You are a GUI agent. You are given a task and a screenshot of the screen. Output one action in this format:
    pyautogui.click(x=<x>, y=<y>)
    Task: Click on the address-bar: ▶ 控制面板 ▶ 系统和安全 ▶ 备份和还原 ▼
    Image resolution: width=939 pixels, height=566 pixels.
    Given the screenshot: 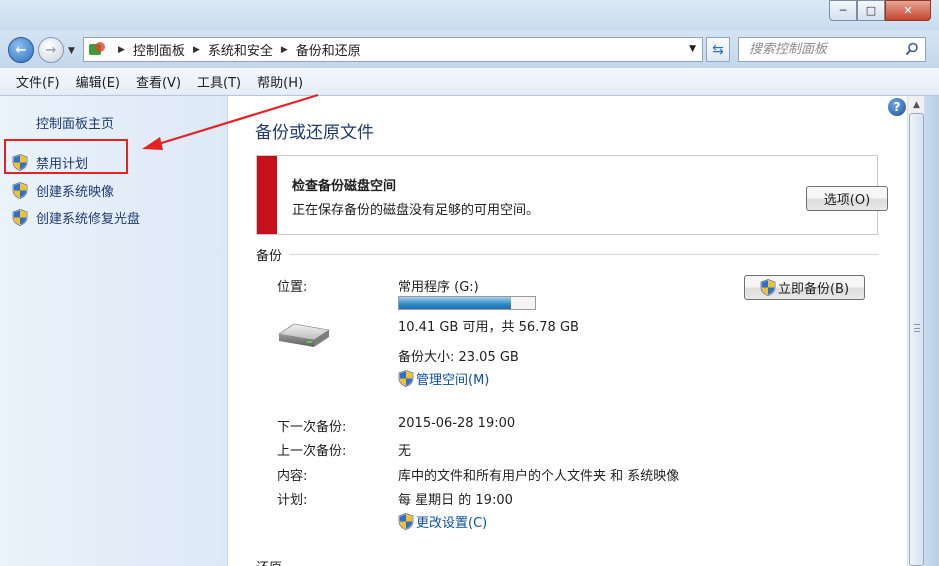 What is the action you would take?
    pyautogui.click(x=393, y=49)
    